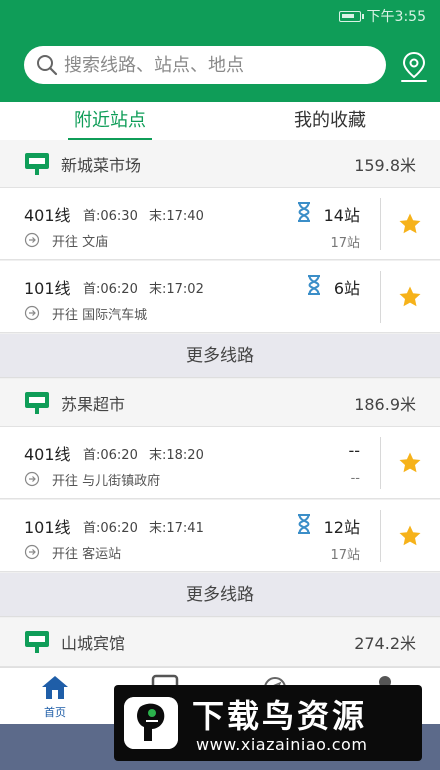 The width and height of the screenshot is (440, 770). Describe the element at coordinates (176, 528) in the screenshot. I see `last-bus-time: 末:17:41` at that location.